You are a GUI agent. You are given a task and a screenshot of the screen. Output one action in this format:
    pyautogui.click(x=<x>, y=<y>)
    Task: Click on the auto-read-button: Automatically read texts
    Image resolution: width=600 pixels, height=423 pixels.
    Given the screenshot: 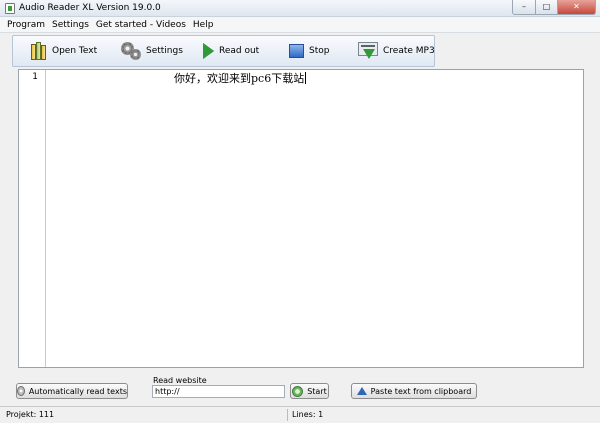 What is the action you would take?
    pyautogui.click(x=72, y=391)
    